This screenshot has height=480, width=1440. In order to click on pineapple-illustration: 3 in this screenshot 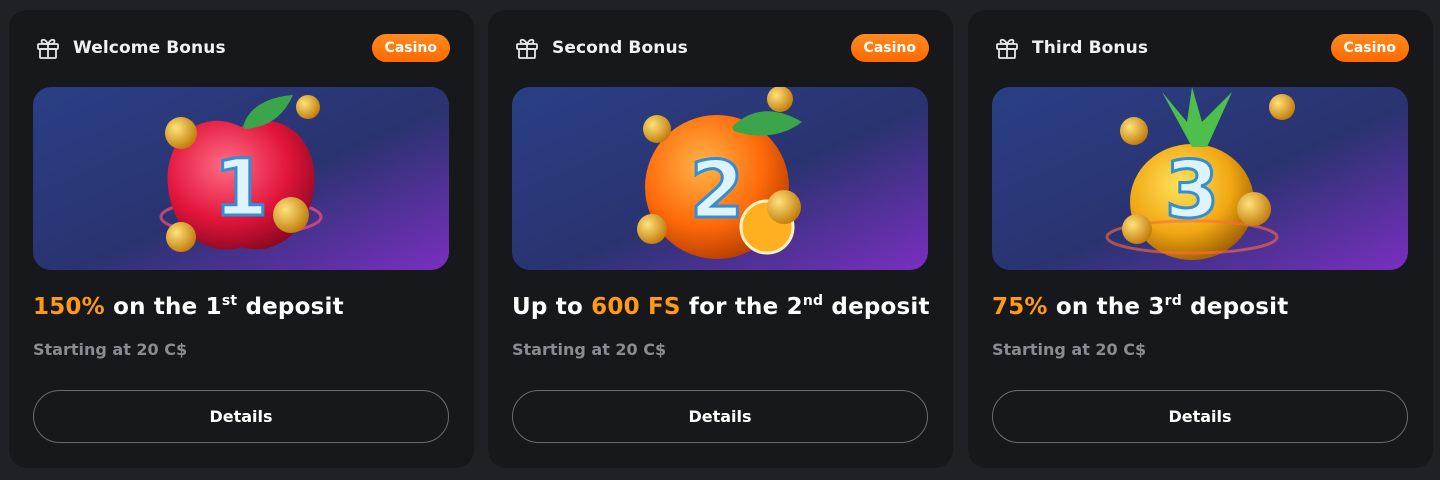, I will do `click(1200, 178)`.